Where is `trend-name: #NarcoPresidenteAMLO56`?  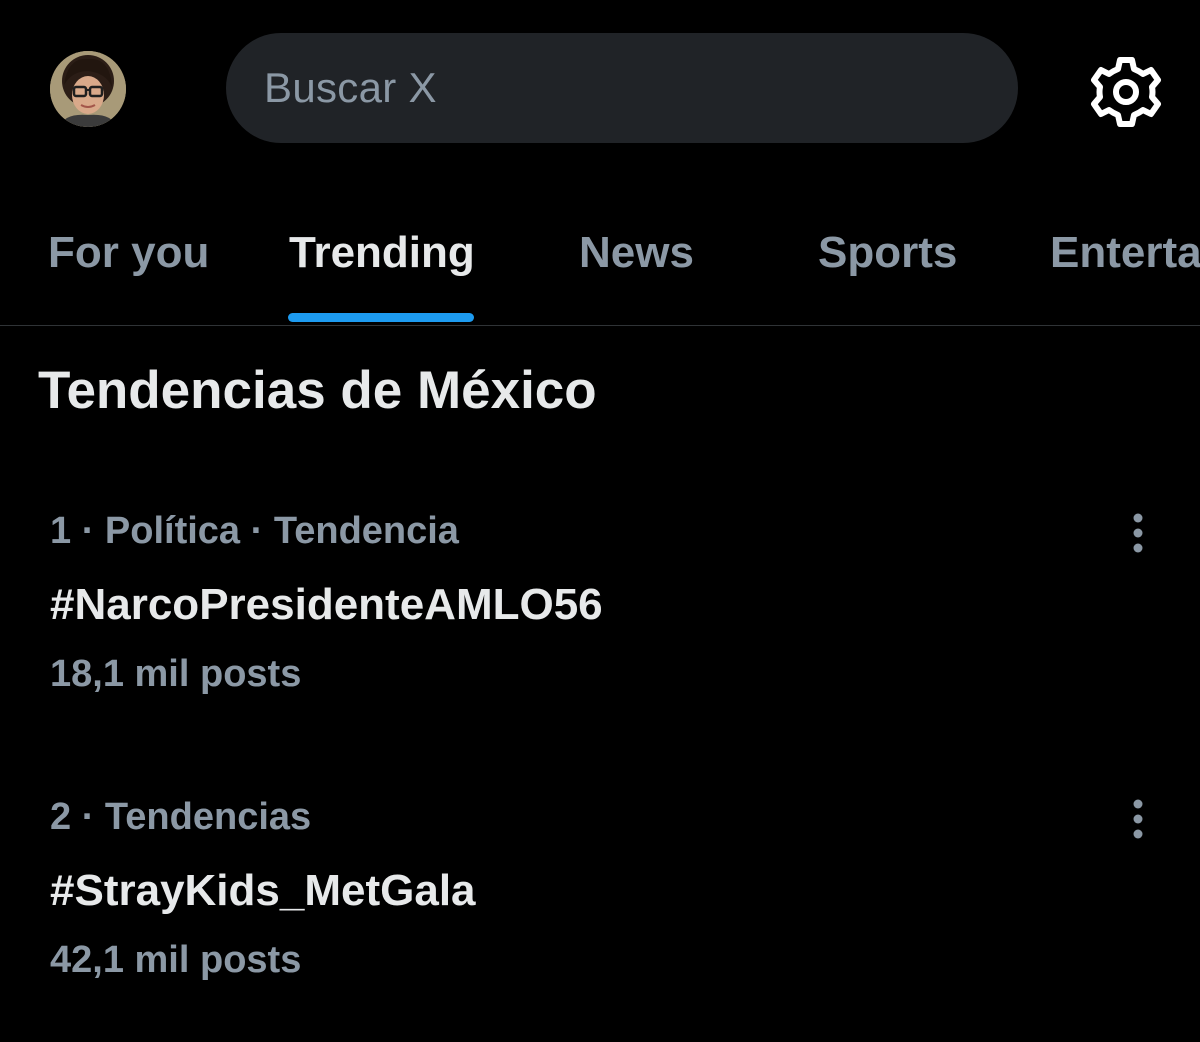 trend-name: #NarcoPresidenteAMLO56 is located at coordinates (326, 604).